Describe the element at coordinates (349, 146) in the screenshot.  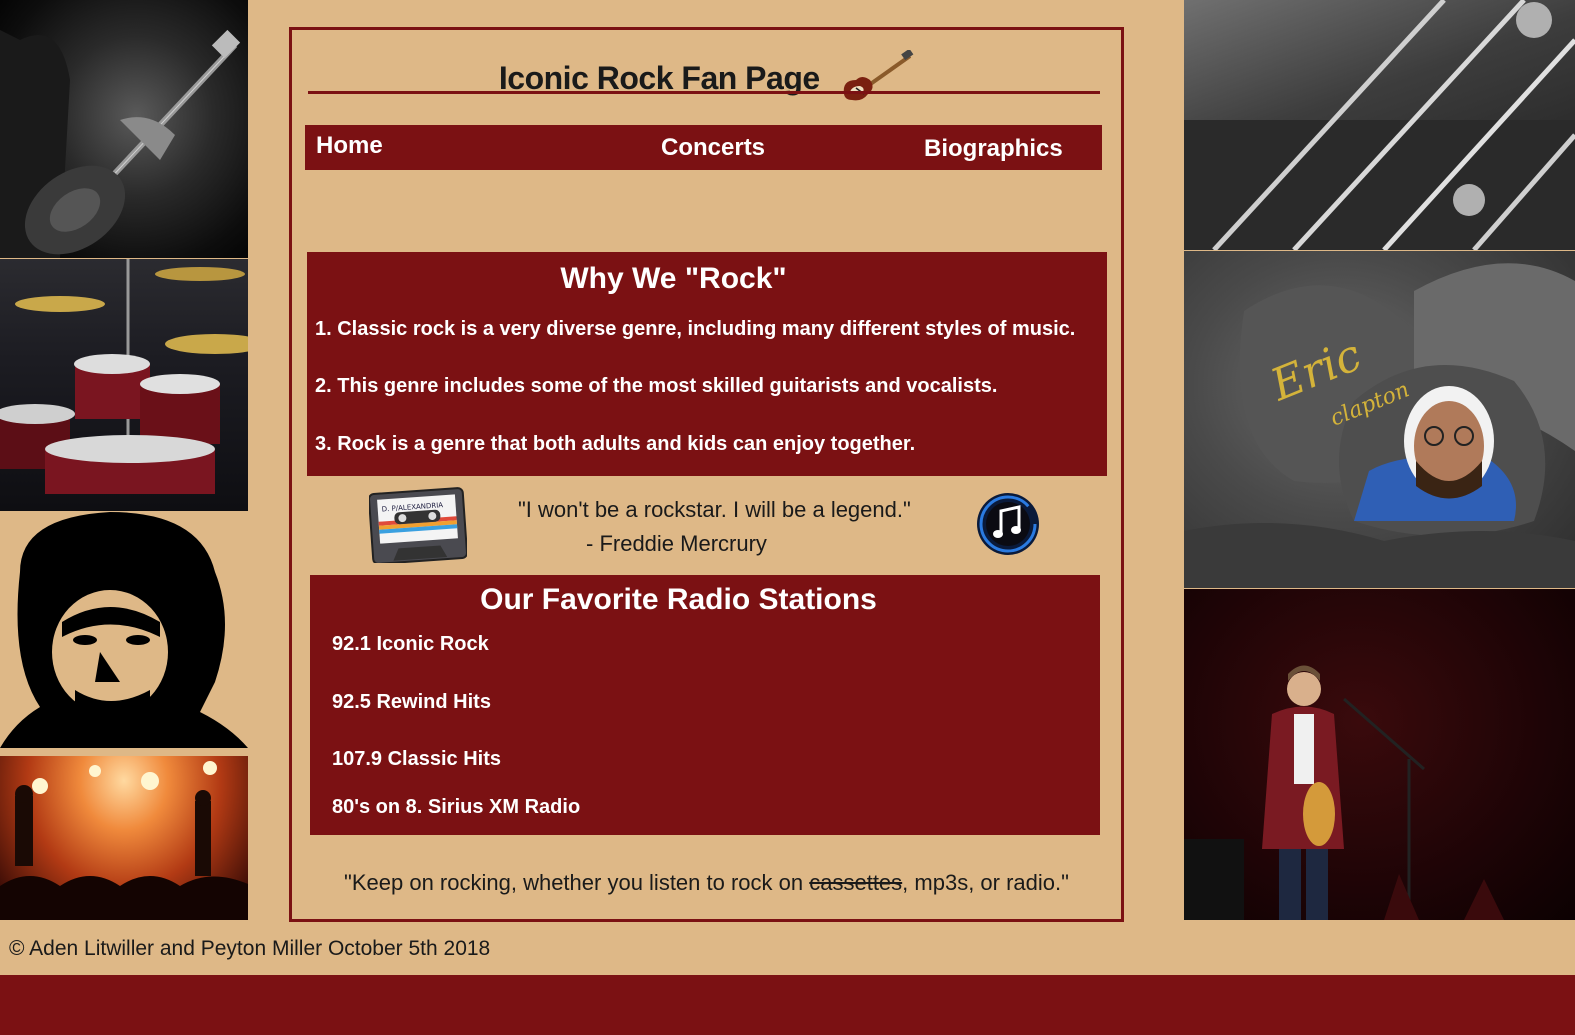
I see `nav-link-home: Home` at that location.